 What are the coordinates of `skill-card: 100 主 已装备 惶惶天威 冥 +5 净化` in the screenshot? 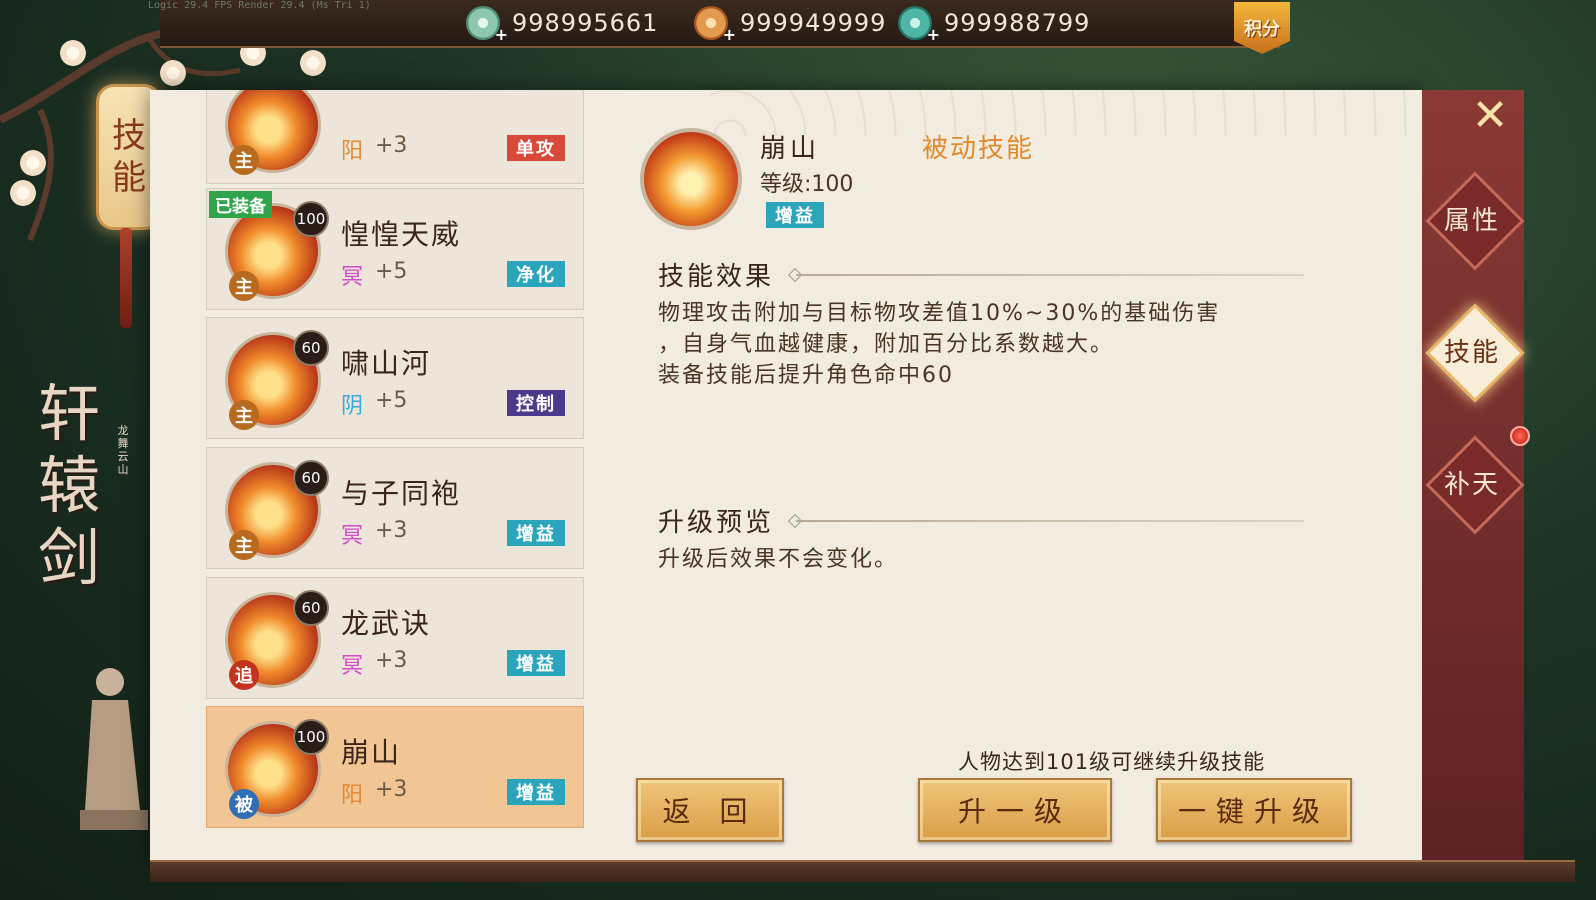 It's located at (395, 249).